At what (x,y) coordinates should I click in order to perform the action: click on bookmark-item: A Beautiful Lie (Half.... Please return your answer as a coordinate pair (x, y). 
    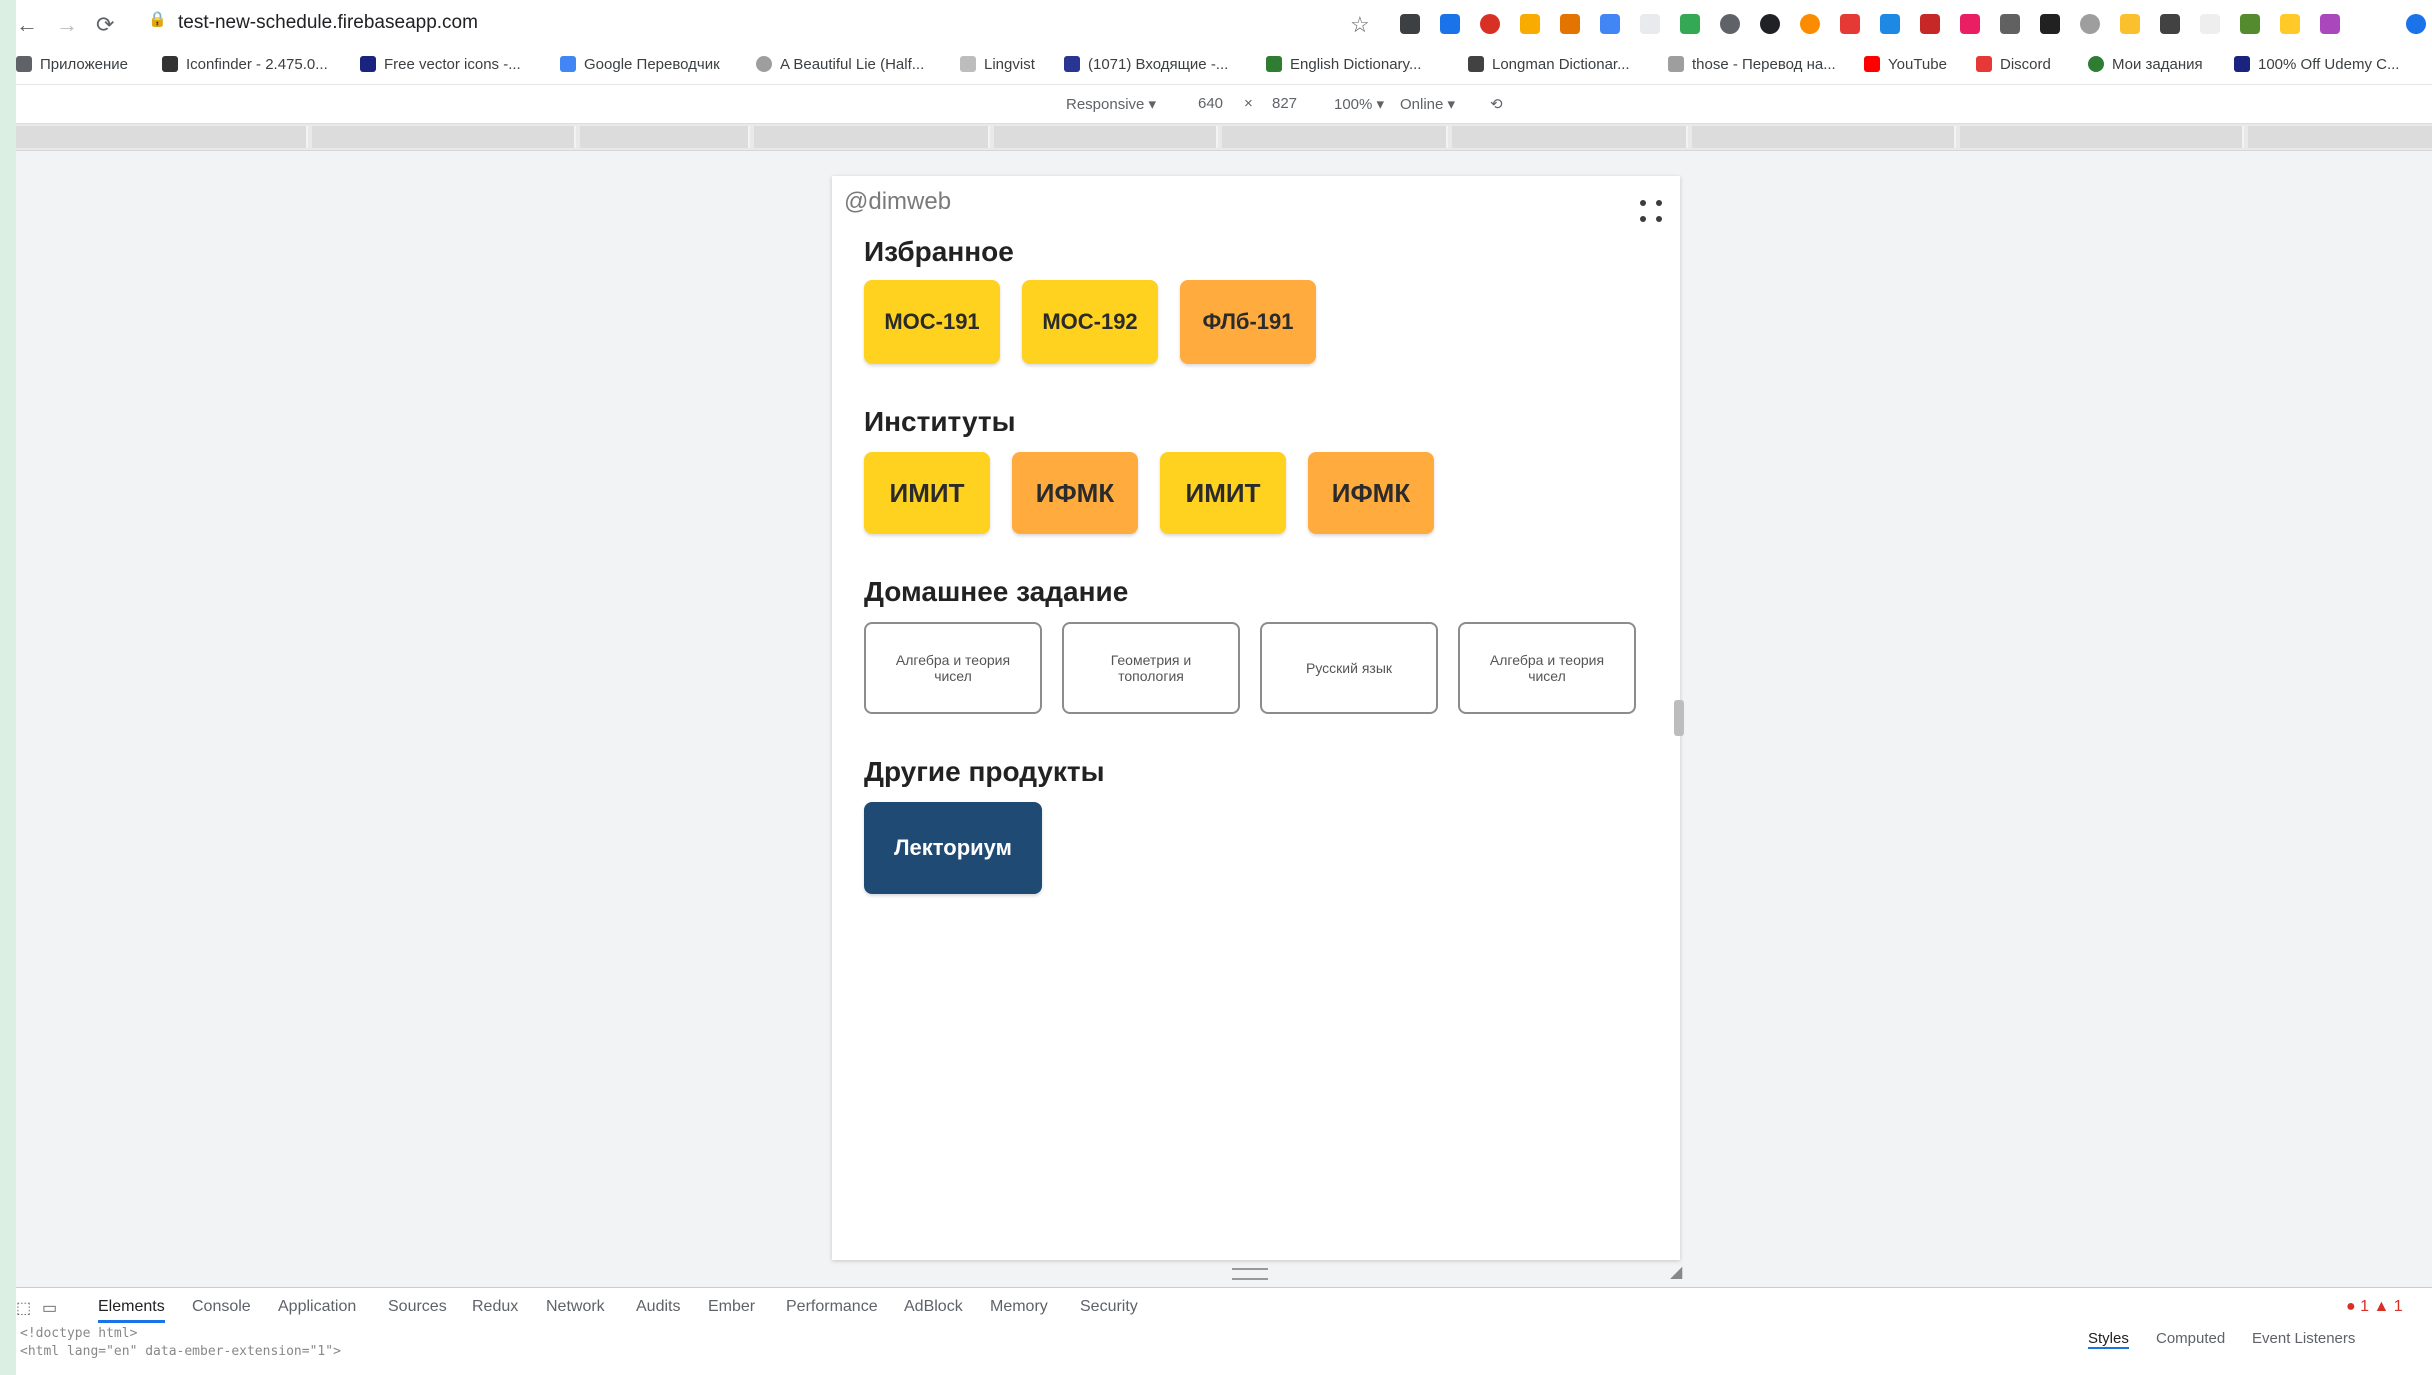
    Looking at the image, I should click on (840, 64).